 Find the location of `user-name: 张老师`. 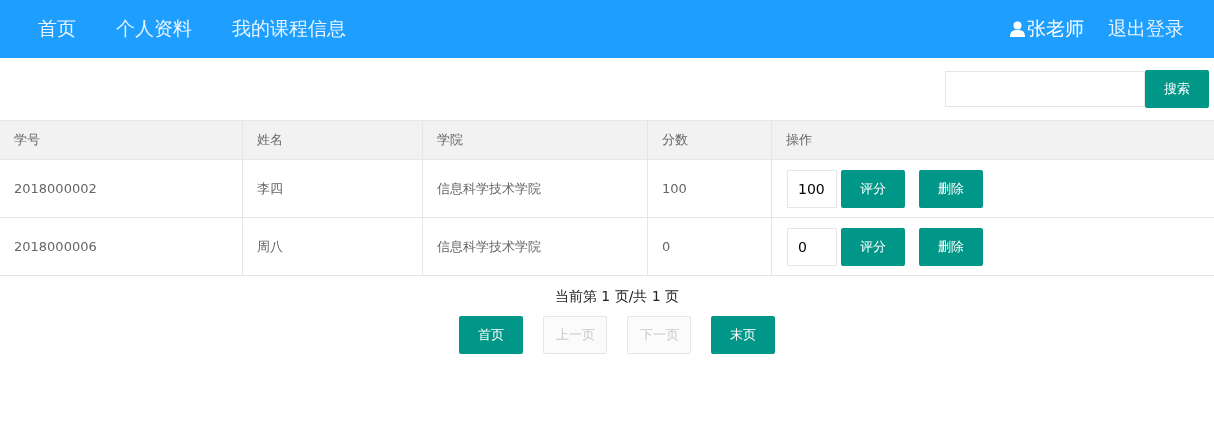

user-name: 张老师 is located at coordinates (1055, 28).